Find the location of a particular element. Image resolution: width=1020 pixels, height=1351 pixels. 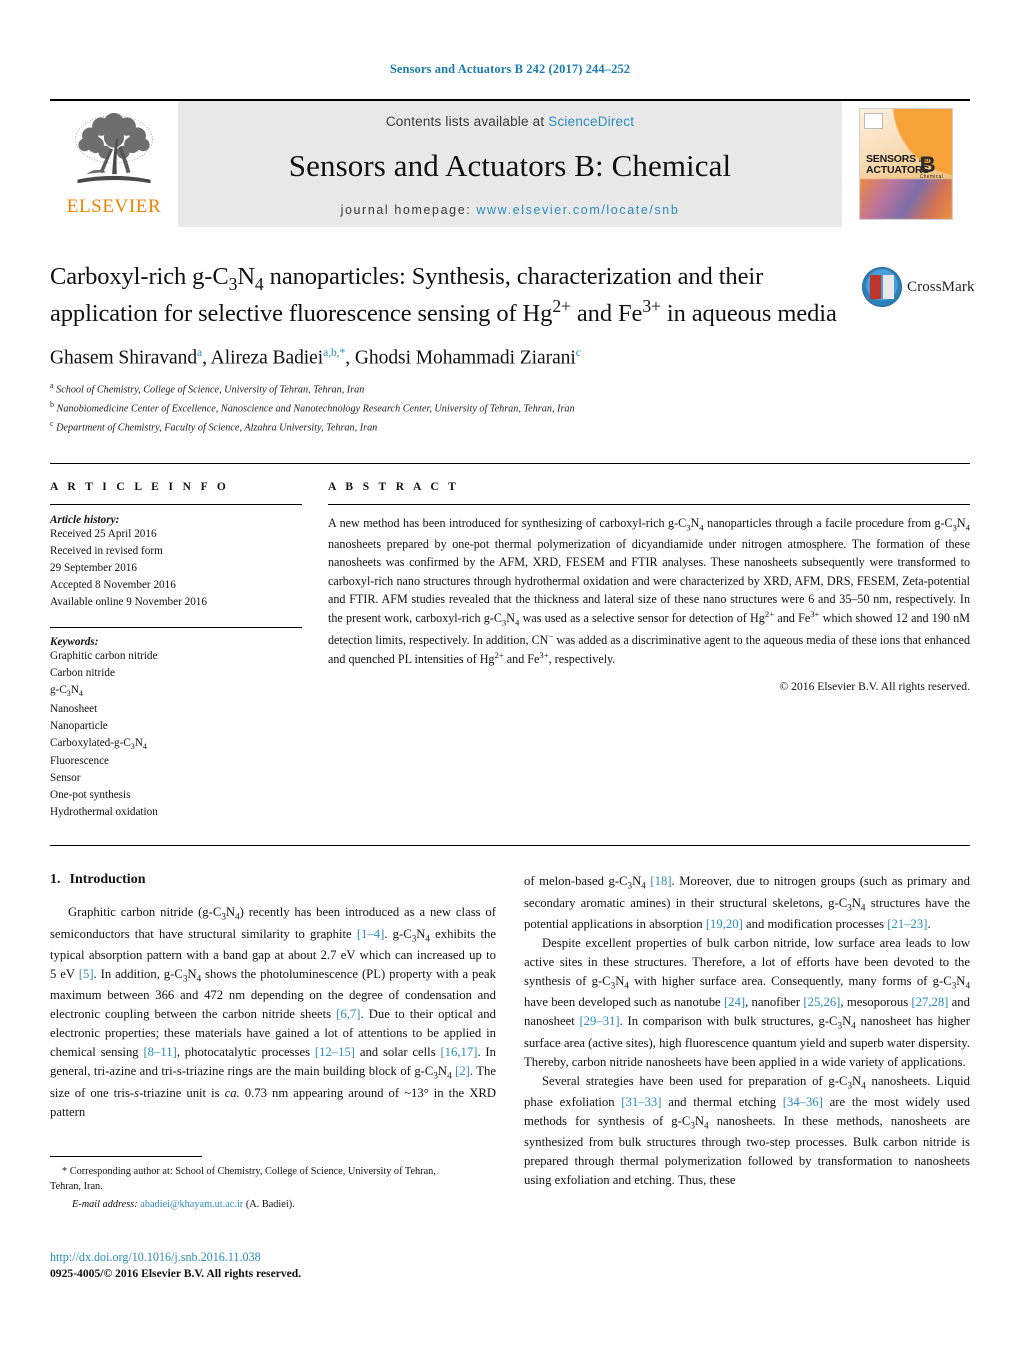

keyword-item: Nanoparticle is located at coordinates (79, 725).